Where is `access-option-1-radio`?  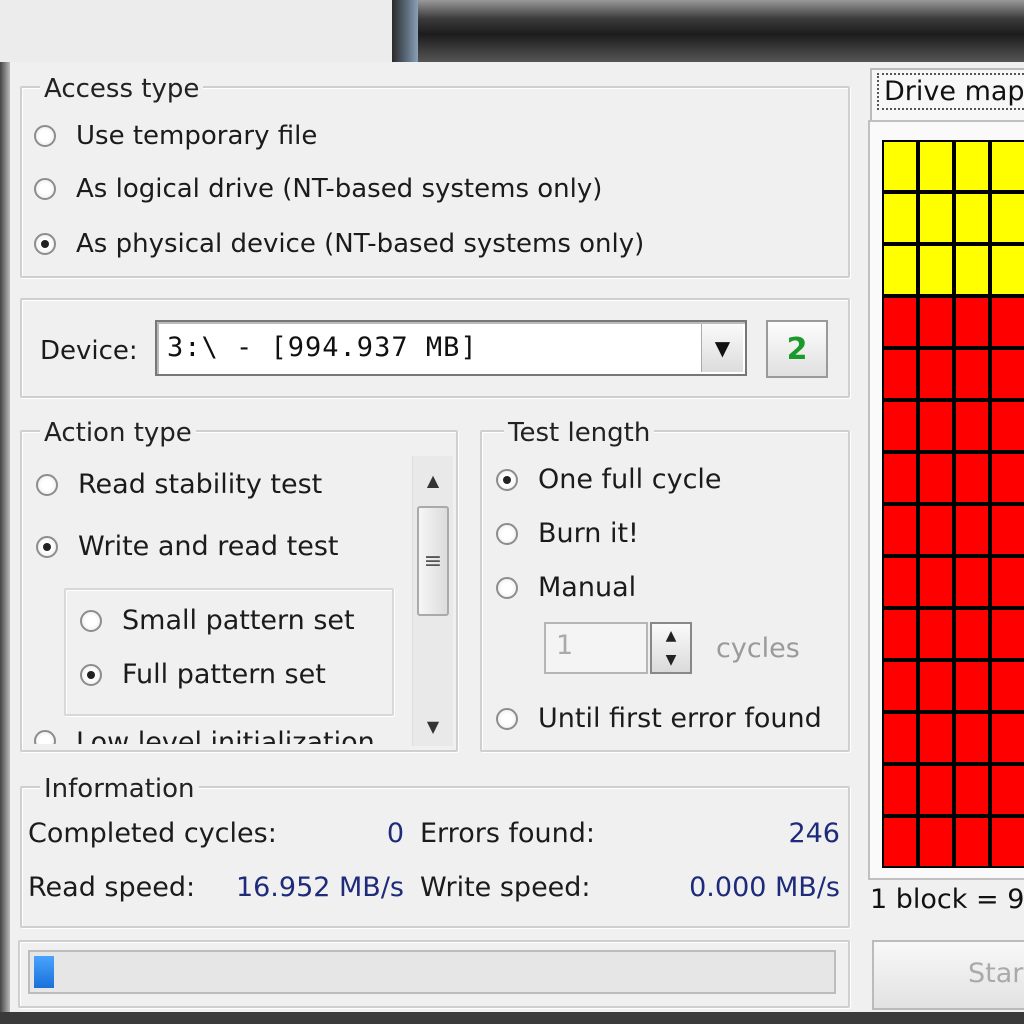
access-option-1-radio is located at coordinates (45, 189).